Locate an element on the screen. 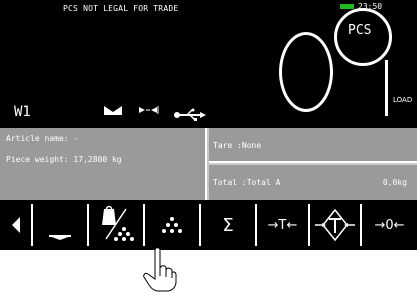 The height and width of the screenshot is (299, 417). piece-weight: Piece weight: 17,2800 kg is located at coordinates (64, 159).